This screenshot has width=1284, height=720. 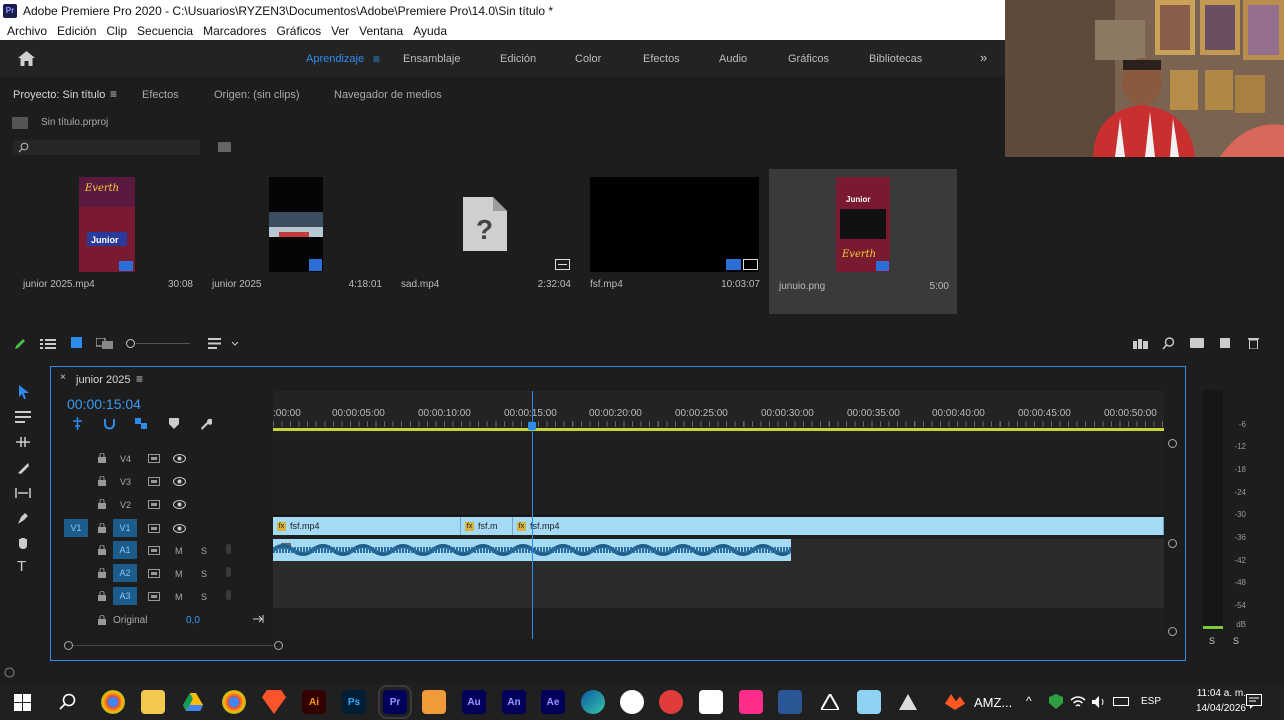 I want to click on go-to-end-icon, so click(x=258, y=619).